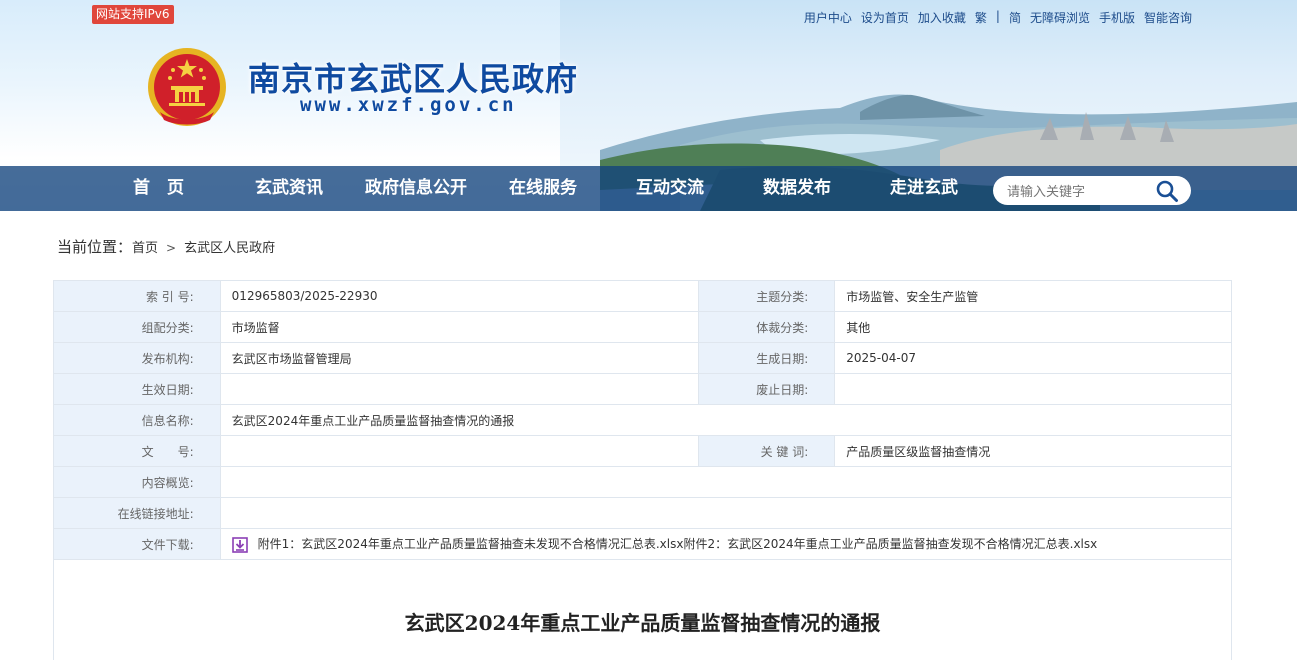  Describe the element at coordinates (726, 513) in the screenshot. I see `online-link-value` at that location.